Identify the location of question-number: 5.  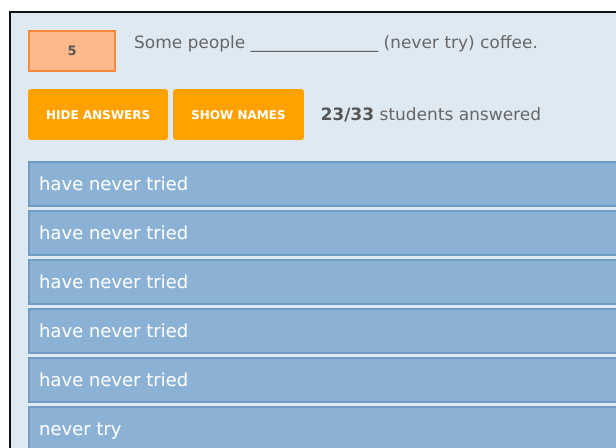
(72, 51).